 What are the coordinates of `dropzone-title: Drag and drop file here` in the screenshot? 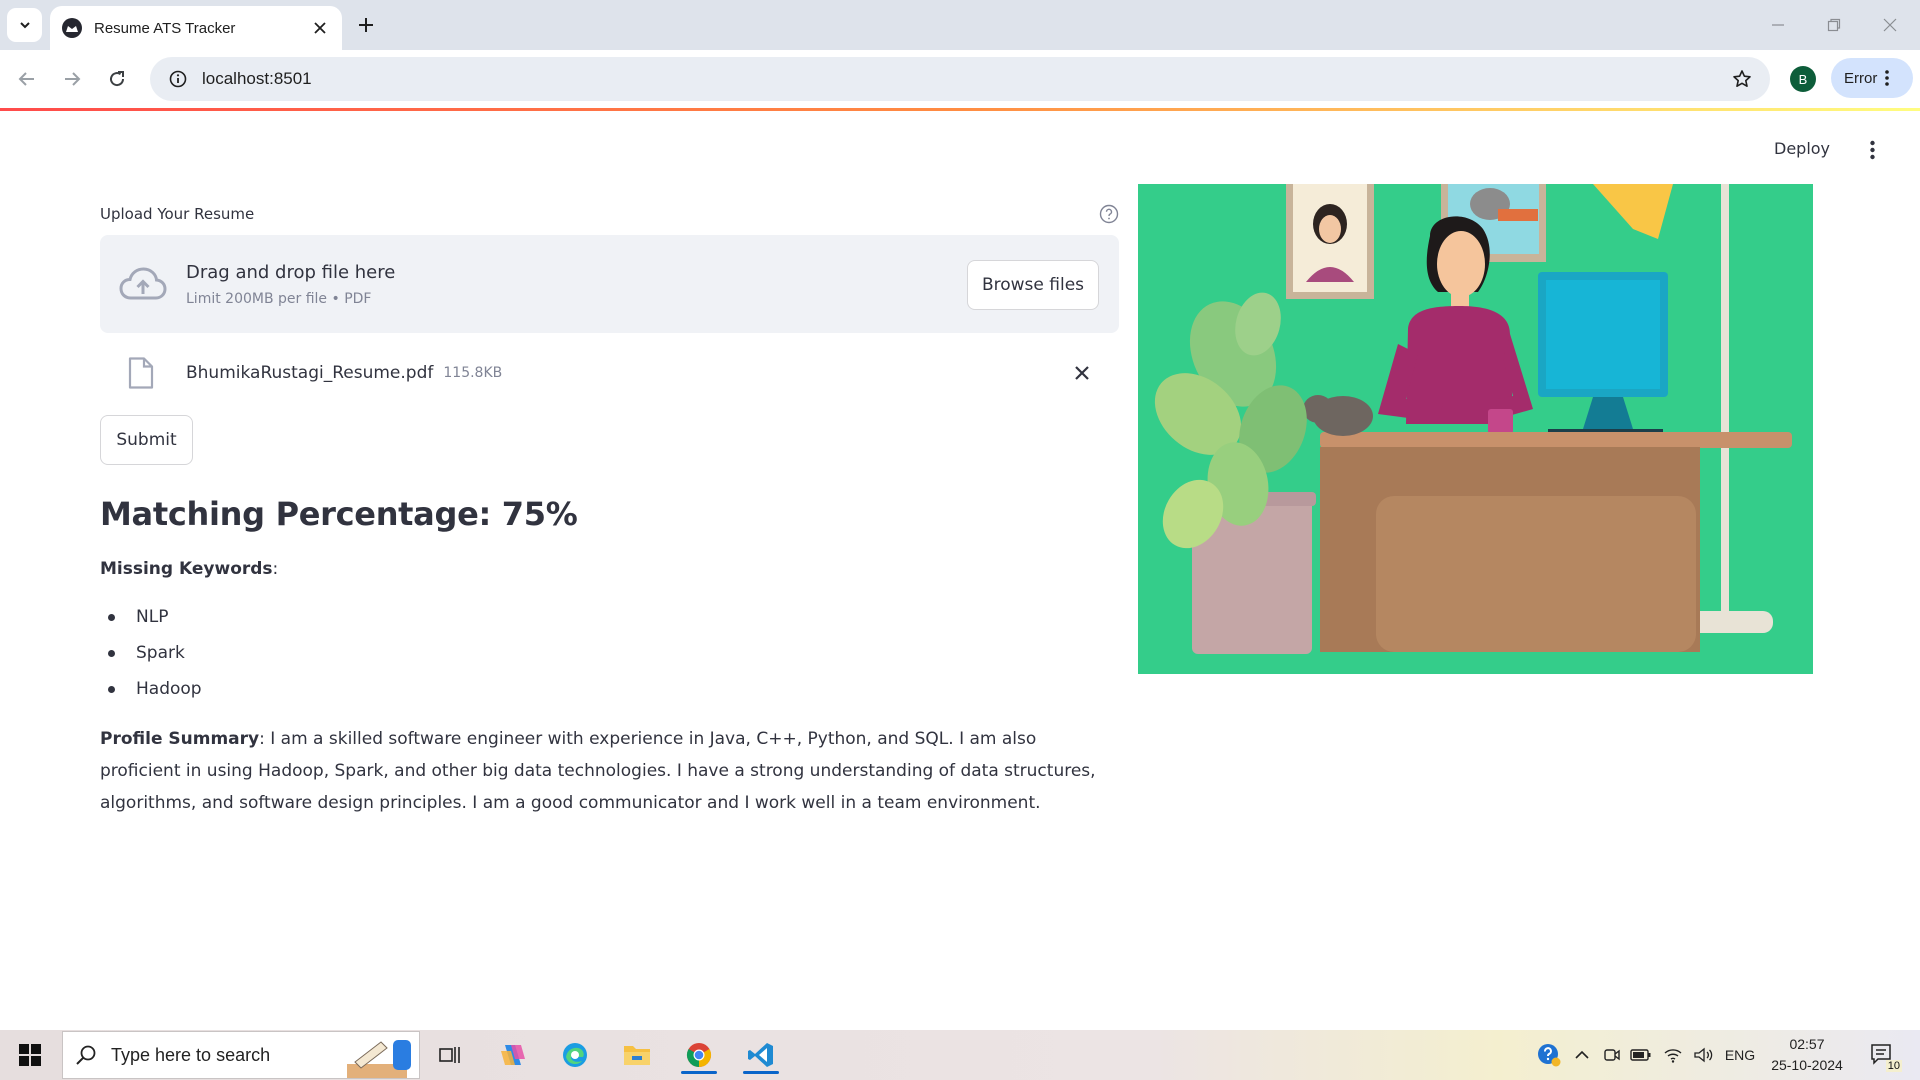 It's located at (291, 272).